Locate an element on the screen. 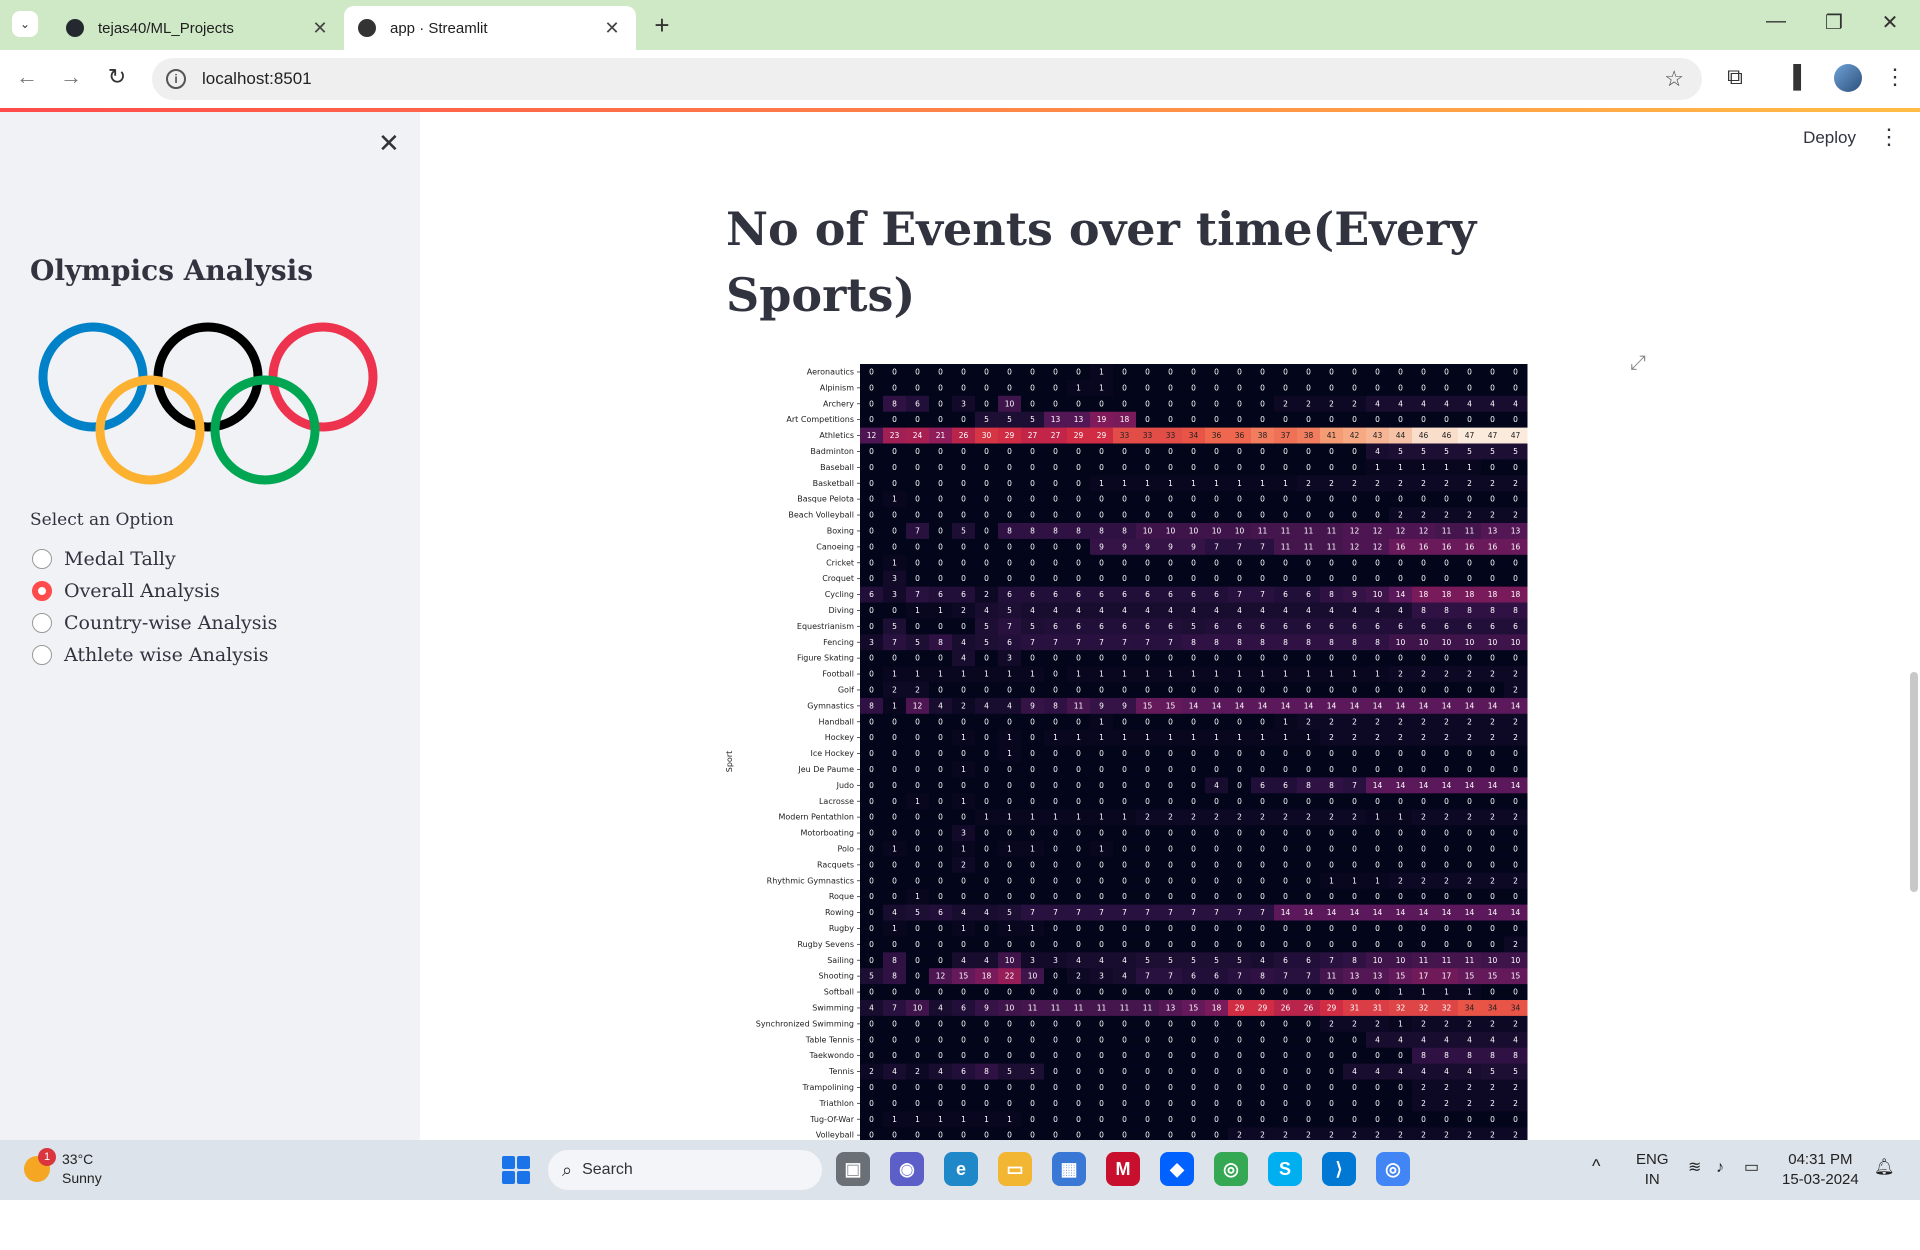  main-scrollbar is located at coordinates (1914, 782).